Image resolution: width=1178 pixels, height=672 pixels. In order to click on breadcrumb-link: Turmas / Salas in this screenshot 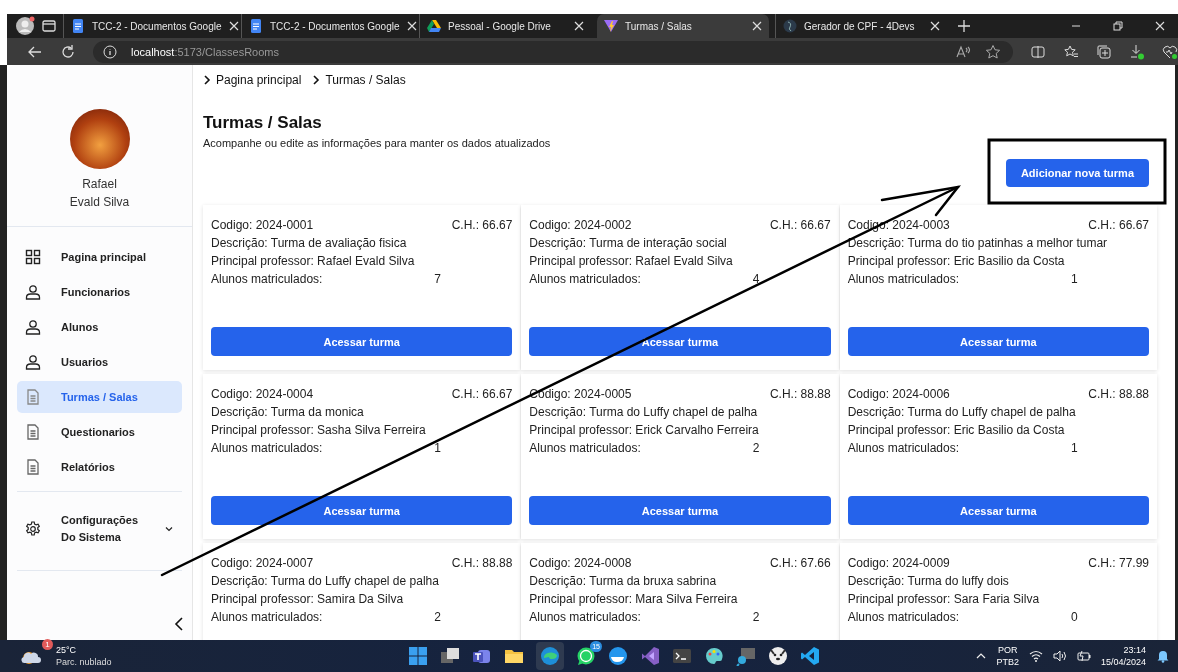, I will do `click(365, 80)`.